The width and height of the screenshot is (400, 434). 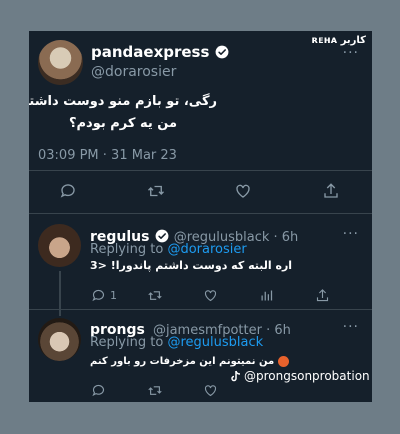 What do you see at coordinates (123, 101) in the screenshot?
I see `tweet-text-line-1: رگی، تو بازم منو دوست داشتی اگه` at bounding box center [123, 101].